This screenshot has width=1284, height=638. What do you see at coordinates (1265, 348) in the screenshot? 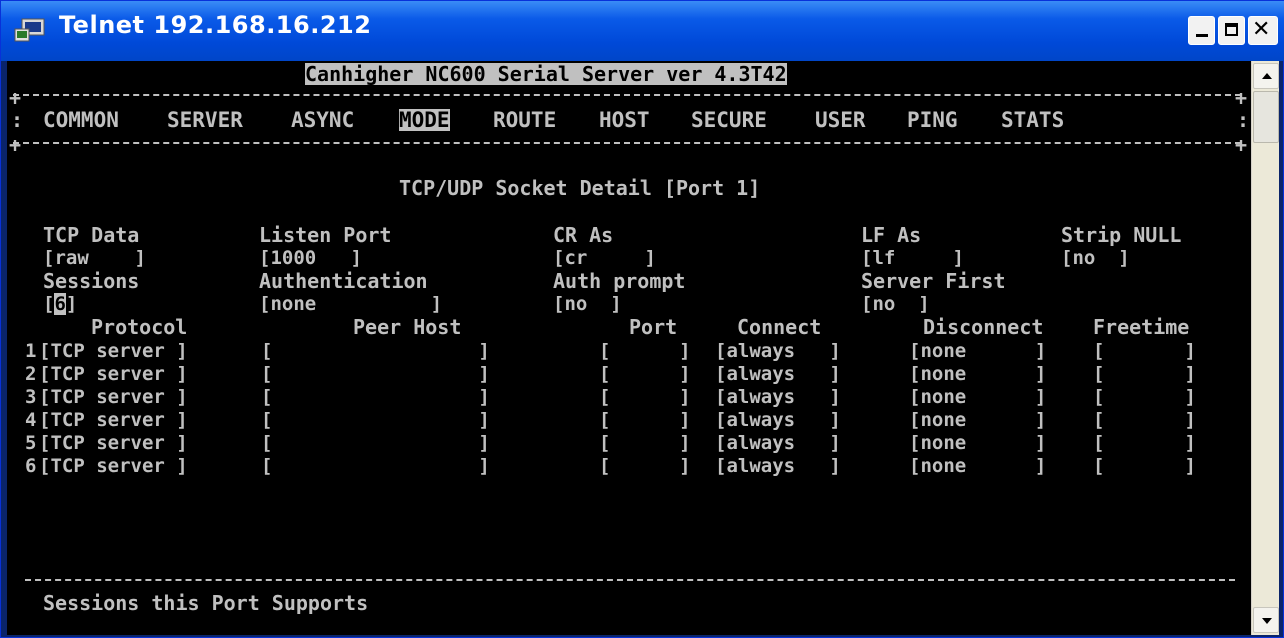
I see `vertical-scrollbar` at bounding box center [1265, 348].